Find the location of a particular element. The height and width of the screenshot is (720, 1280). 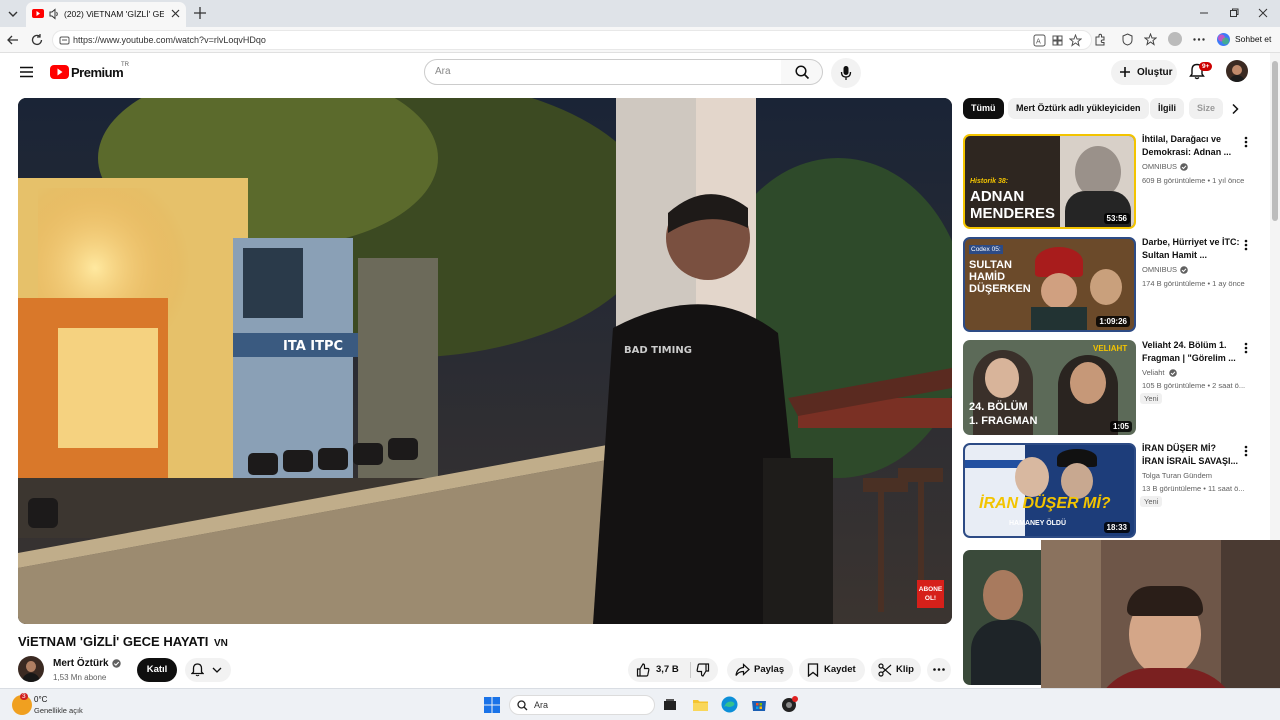

video-duration: 1:09:26 is located at coordinates (1113, 321).